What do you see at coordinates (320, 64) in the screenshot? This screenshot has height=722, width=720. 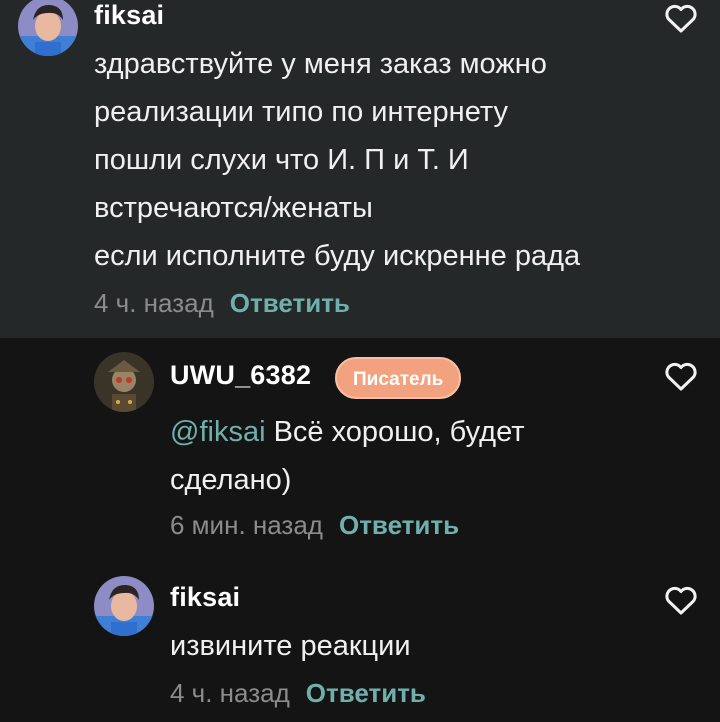 I see `comment-text-line: здравствуйте у меня заказ можно` at bounding box center [320, 64].